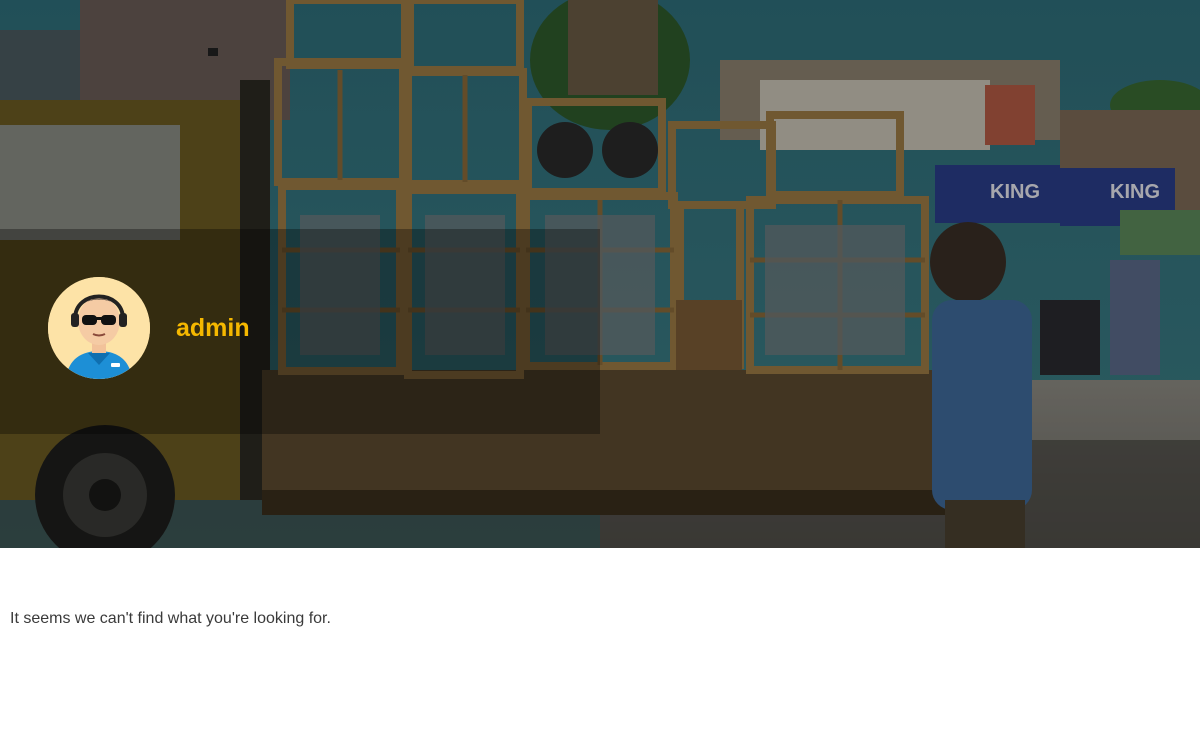 The height and width of the screenshot is (743, 1200). I want to click on avatar, so click(99, 328).